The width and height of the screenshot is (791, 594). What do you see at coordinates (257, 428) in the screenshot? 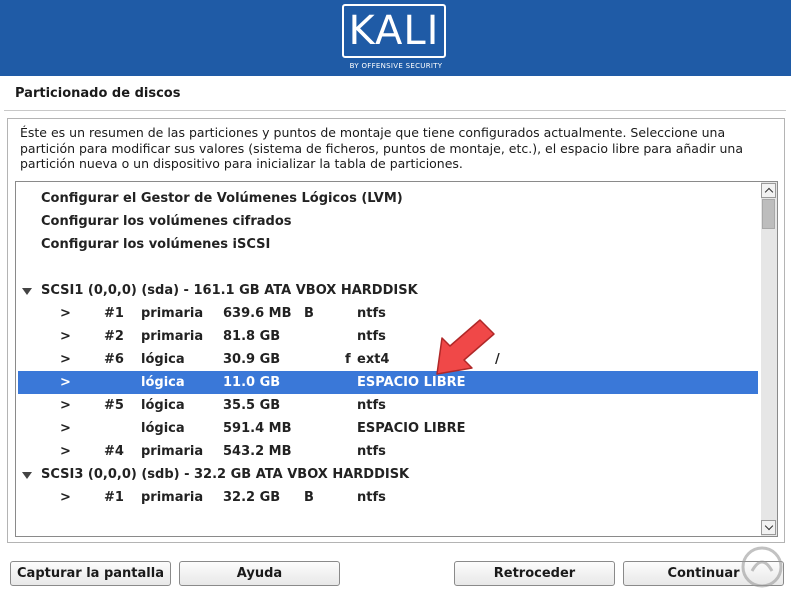
I see `partition-size: 591.4 MB` at bounding box center [257, 428].